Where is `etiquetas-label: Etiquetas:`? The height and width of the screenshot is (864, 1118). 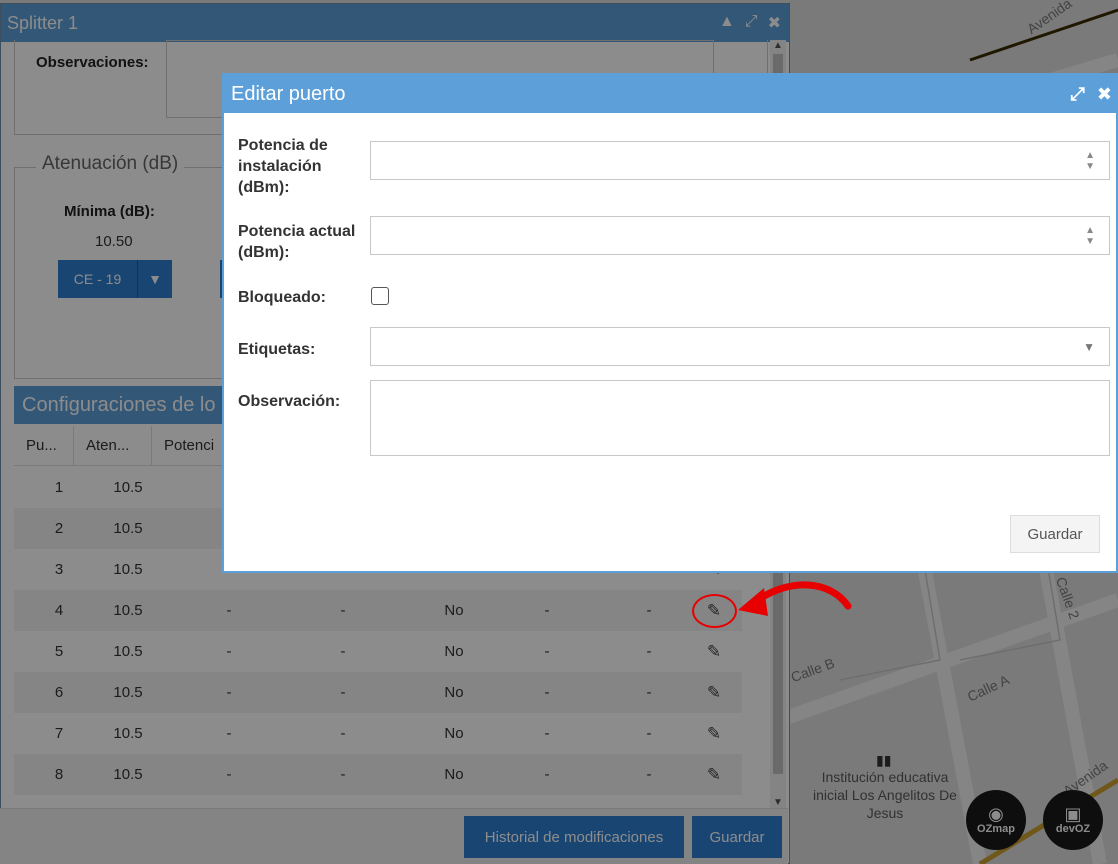 etiquetas-label: Etiquetas: is located at coordinates (277, 349).